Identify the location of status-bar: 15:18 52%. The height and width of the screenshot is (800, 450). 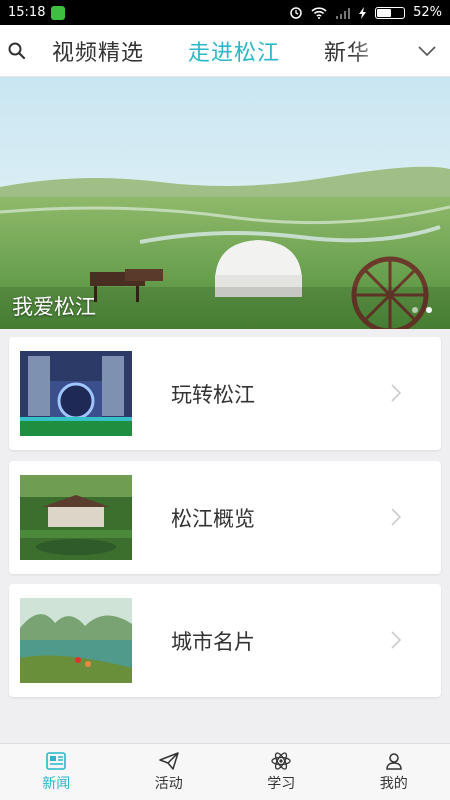
(225, 12).